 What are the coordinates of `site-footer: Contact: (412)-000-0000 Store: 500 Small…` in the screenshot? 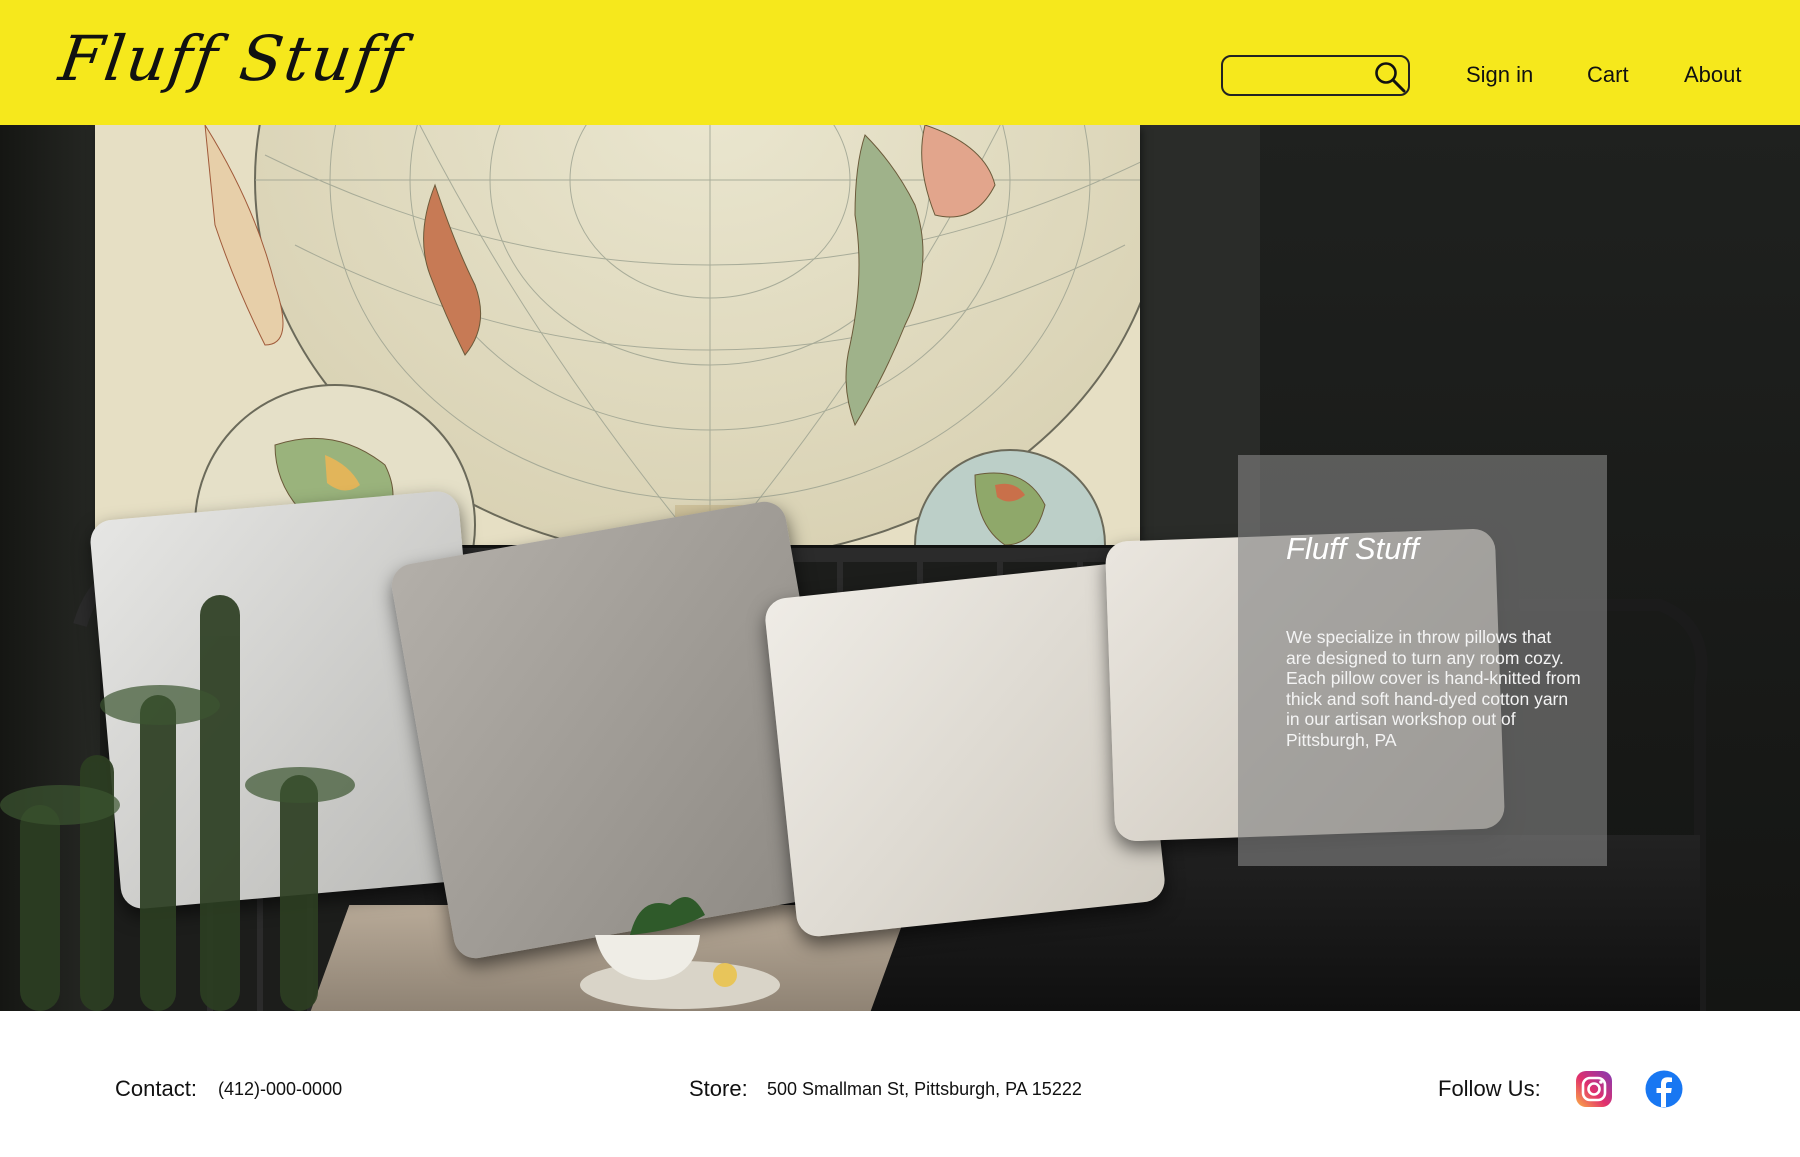 It's located at (900, 1084).